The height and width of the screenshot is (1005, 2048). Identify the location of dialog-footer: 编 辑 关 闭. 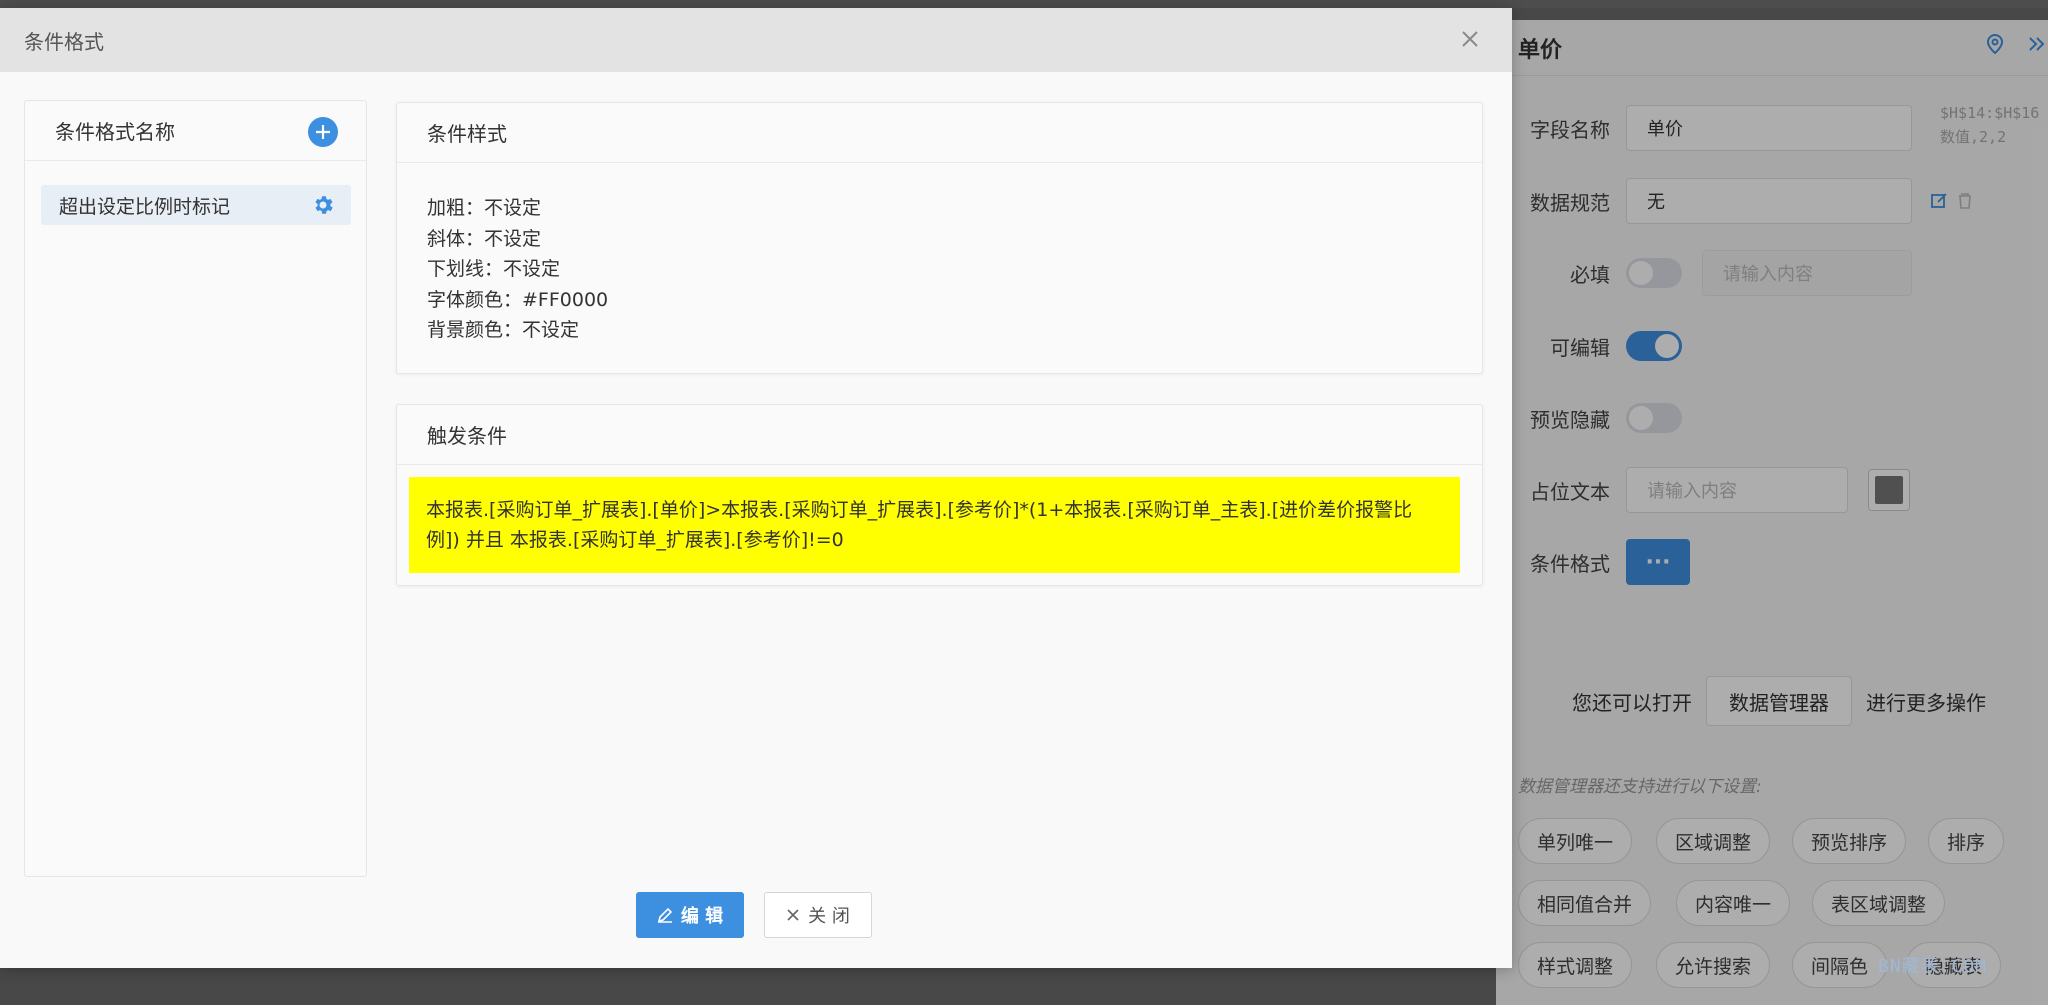
(754, 915).